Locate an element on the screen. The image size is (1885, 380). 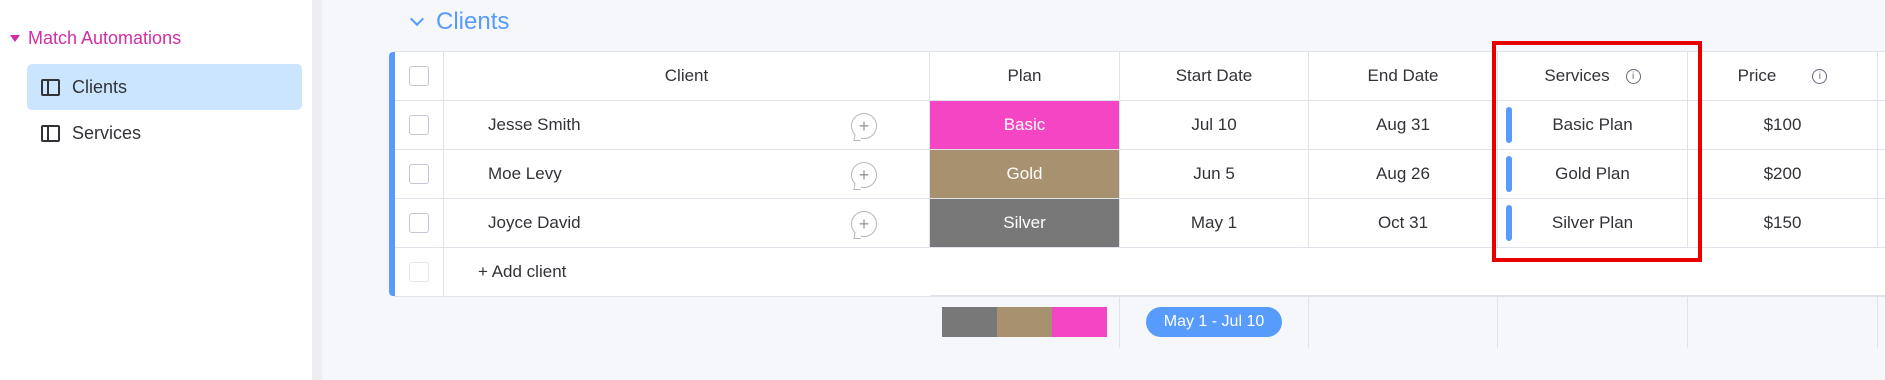
workspace-title: Match Automations is located at coordinates (105, 38).